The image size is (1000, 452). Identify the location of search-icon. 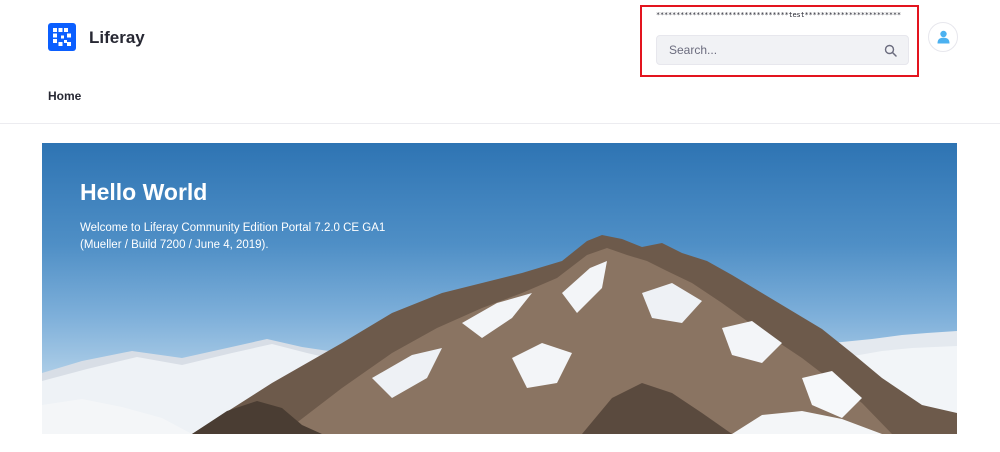
(890, 50).